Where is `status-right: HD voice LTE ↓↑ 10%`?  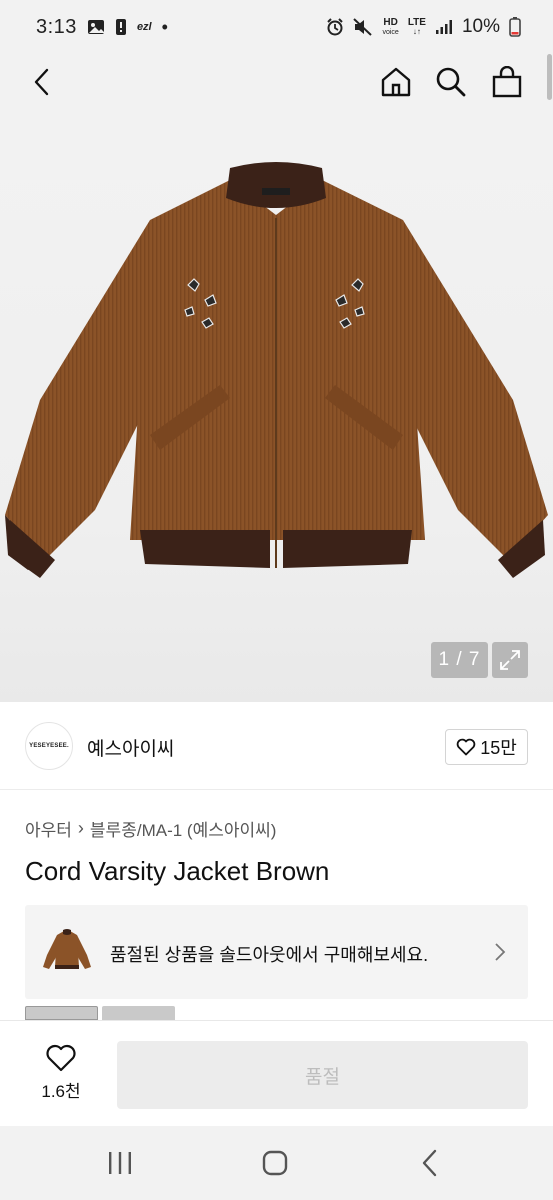 status-right: HD voice LTE ↓↑ 10% is located at coordinates (423, 27).